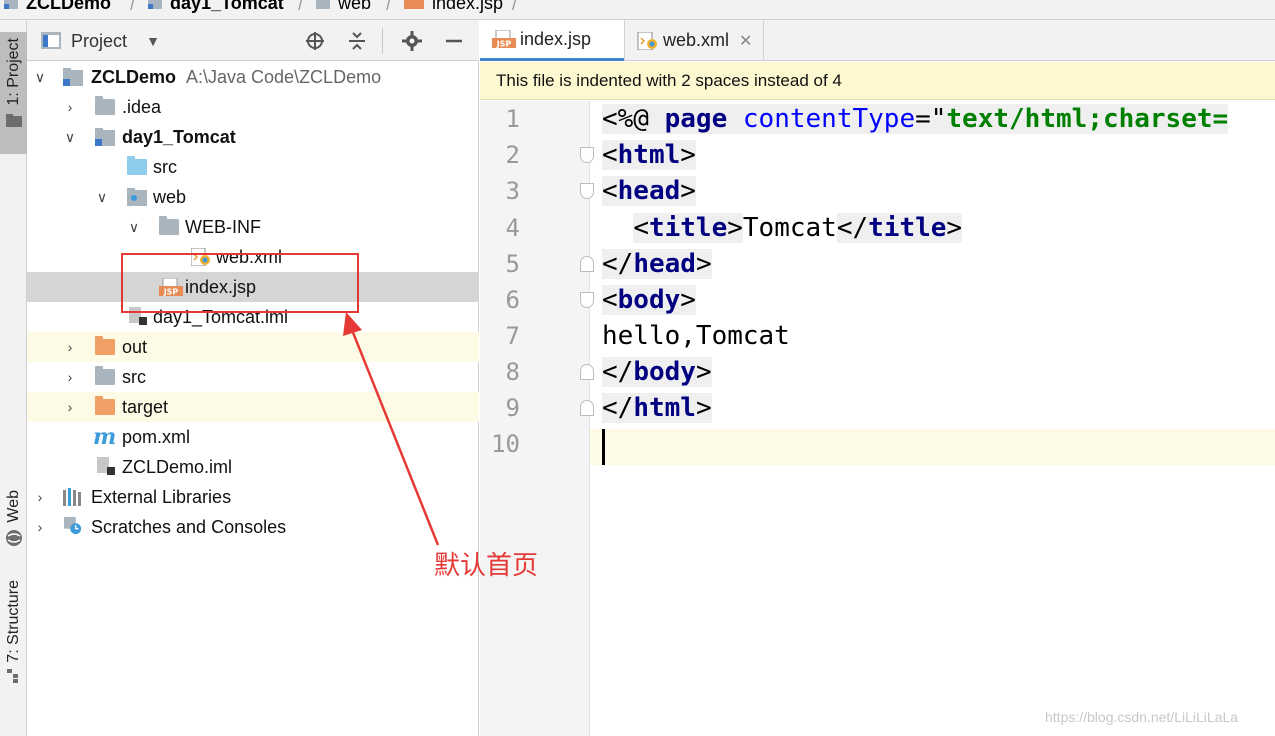 The width and height of the screenshot is (1275, 736). I want to click on tab-index-jsp: JSP index.jsp, so click(552, 40).